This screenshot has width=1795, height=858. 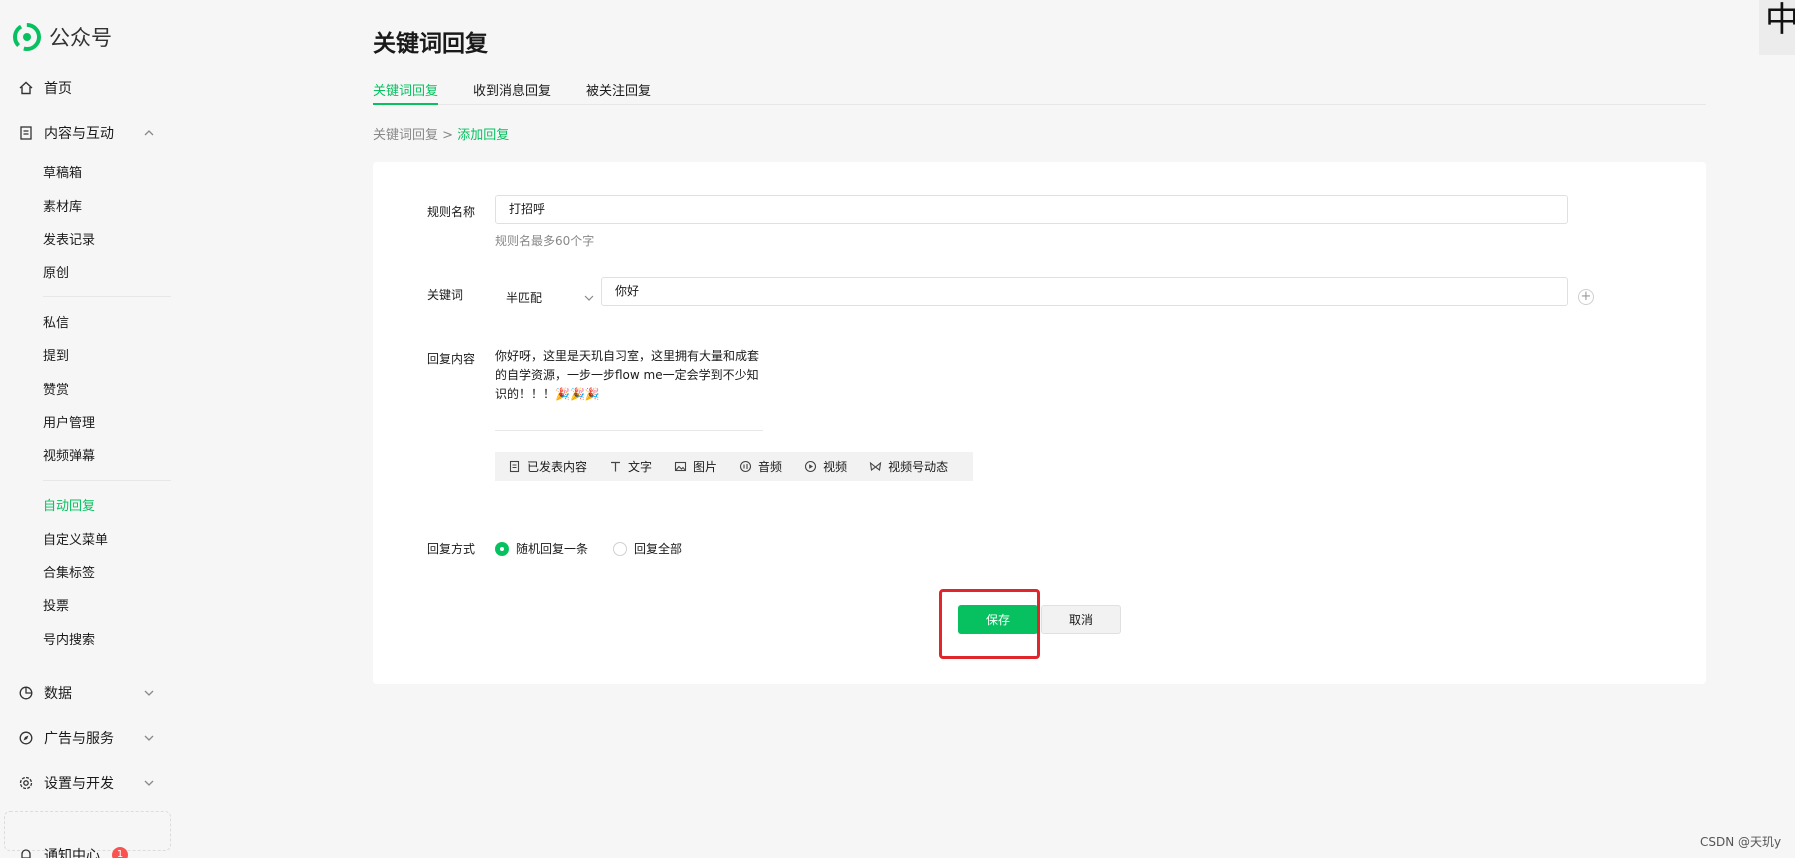 What do you see at coordinates (512, 92) in the screenshot?
I see `tab-message-reply: 收到消息回复` at bounding box center [512, 92].